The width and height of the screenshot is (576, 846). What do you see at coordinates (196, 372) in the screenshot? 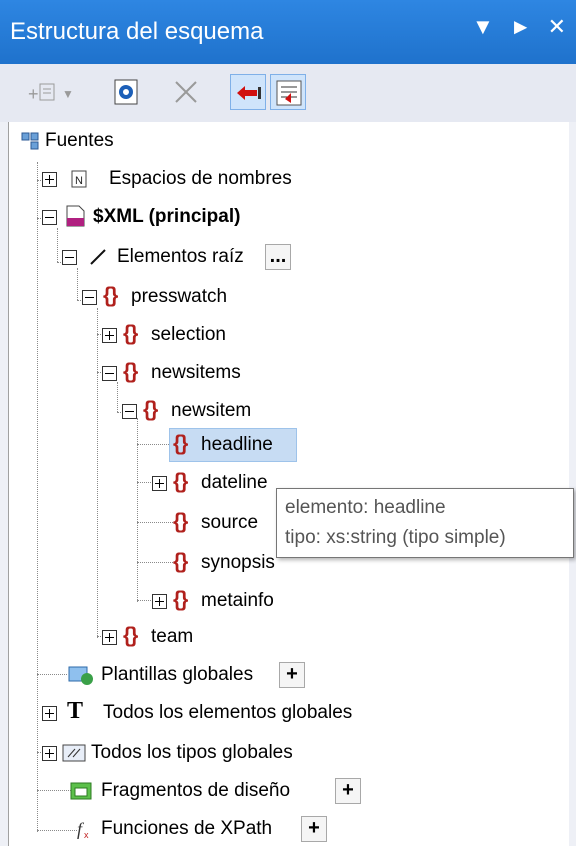
I see `tree-label: newsitems` at bounding box center [196, 372].